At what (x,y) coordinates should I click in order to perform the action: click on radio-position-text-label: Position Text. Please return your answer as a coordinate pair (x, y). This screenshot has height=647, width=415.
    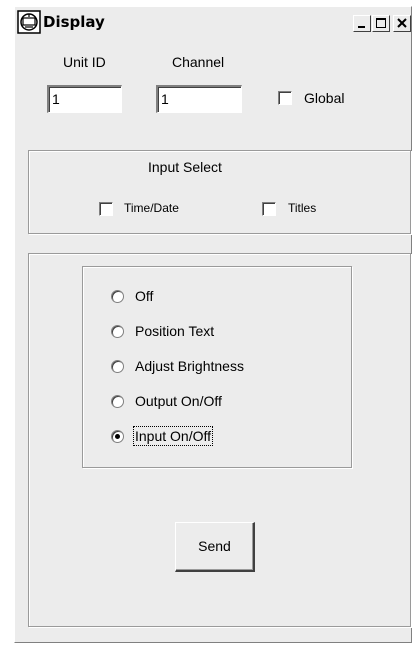
    Looking at the image, I should click on (174, 331).